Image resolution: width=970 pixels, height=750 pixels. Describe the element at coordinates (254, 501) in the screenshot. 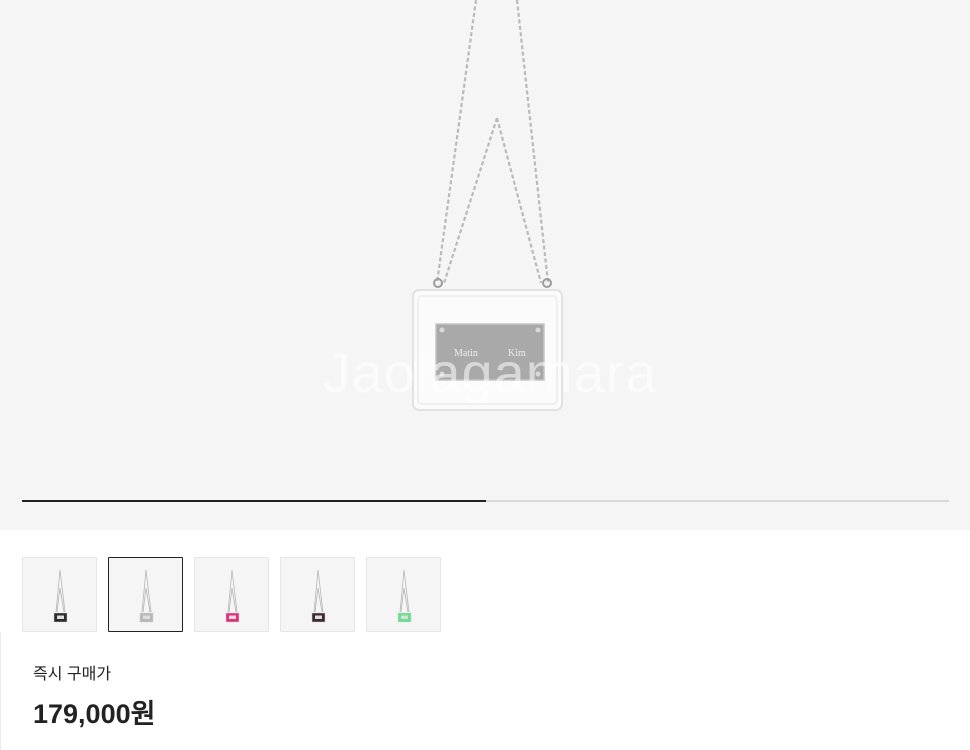

I see `gallery-progress-fill` at that location.